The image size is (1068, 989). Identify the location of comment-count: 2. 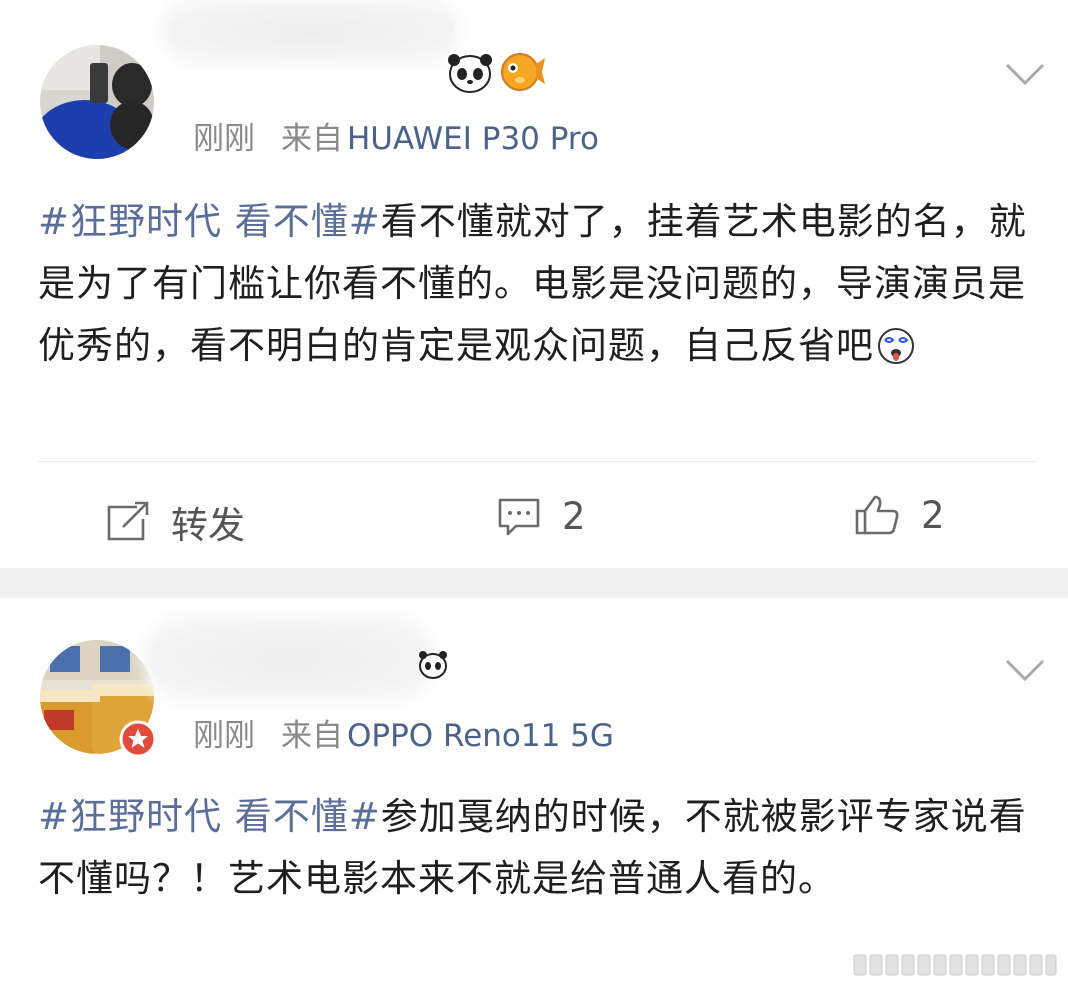
(574, 516).